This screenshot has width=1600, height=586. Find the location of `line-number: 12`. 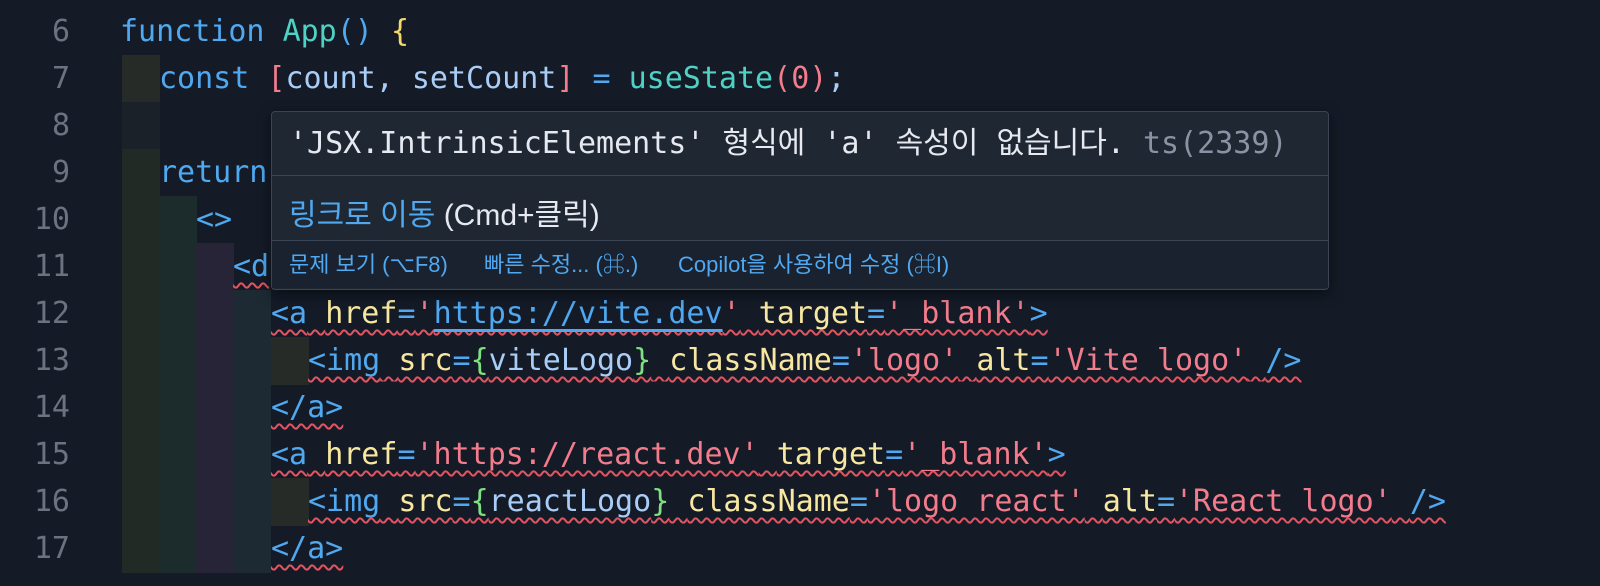

line-number: 12 is located at coordinates (51, 313).